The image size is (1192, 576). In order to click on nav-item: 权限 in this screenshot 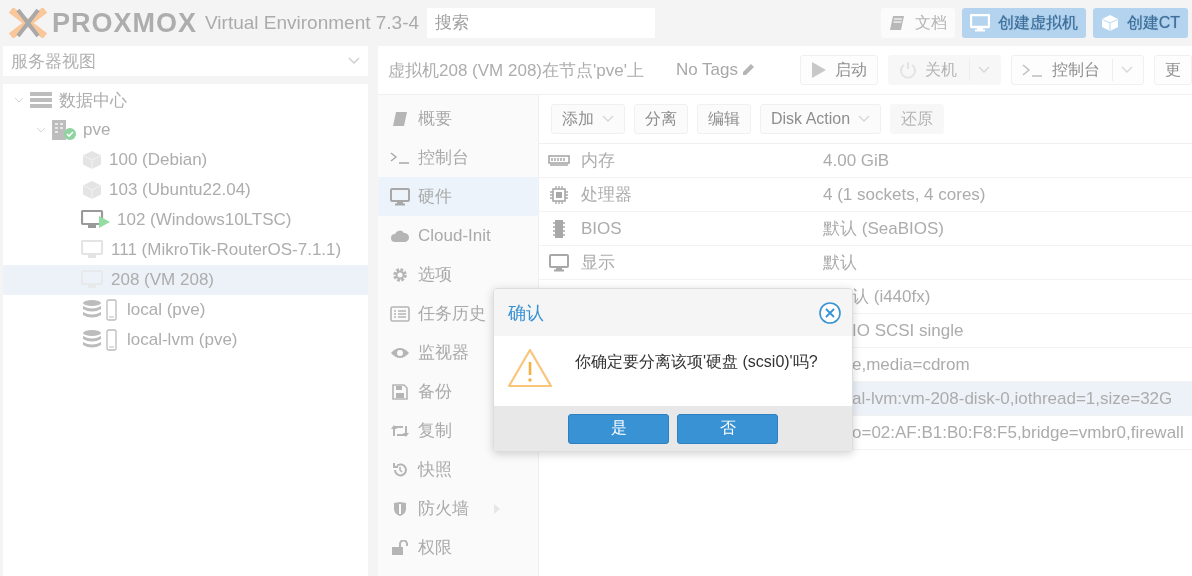, I will do `click(458, 547)`.